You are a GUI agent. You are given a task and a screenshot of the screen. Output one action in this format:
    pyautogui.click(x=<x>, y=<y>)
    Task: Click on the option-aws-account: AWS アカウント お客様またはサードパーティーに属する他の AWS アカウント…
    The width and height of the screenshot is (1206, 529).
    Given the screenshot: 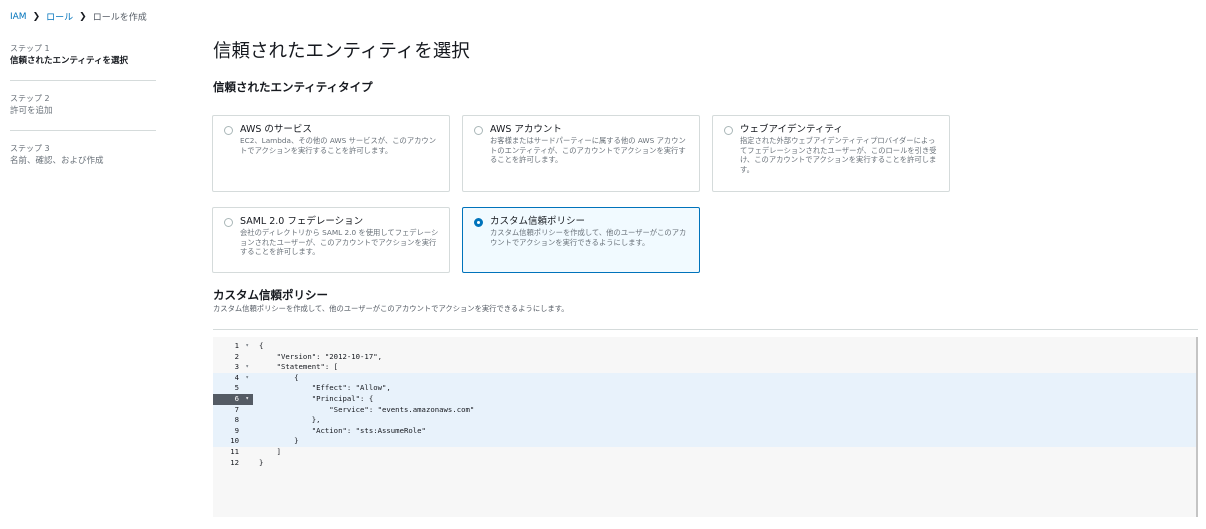 What is the action you would take?
    pyautogui.click(x=581, y=153)
    